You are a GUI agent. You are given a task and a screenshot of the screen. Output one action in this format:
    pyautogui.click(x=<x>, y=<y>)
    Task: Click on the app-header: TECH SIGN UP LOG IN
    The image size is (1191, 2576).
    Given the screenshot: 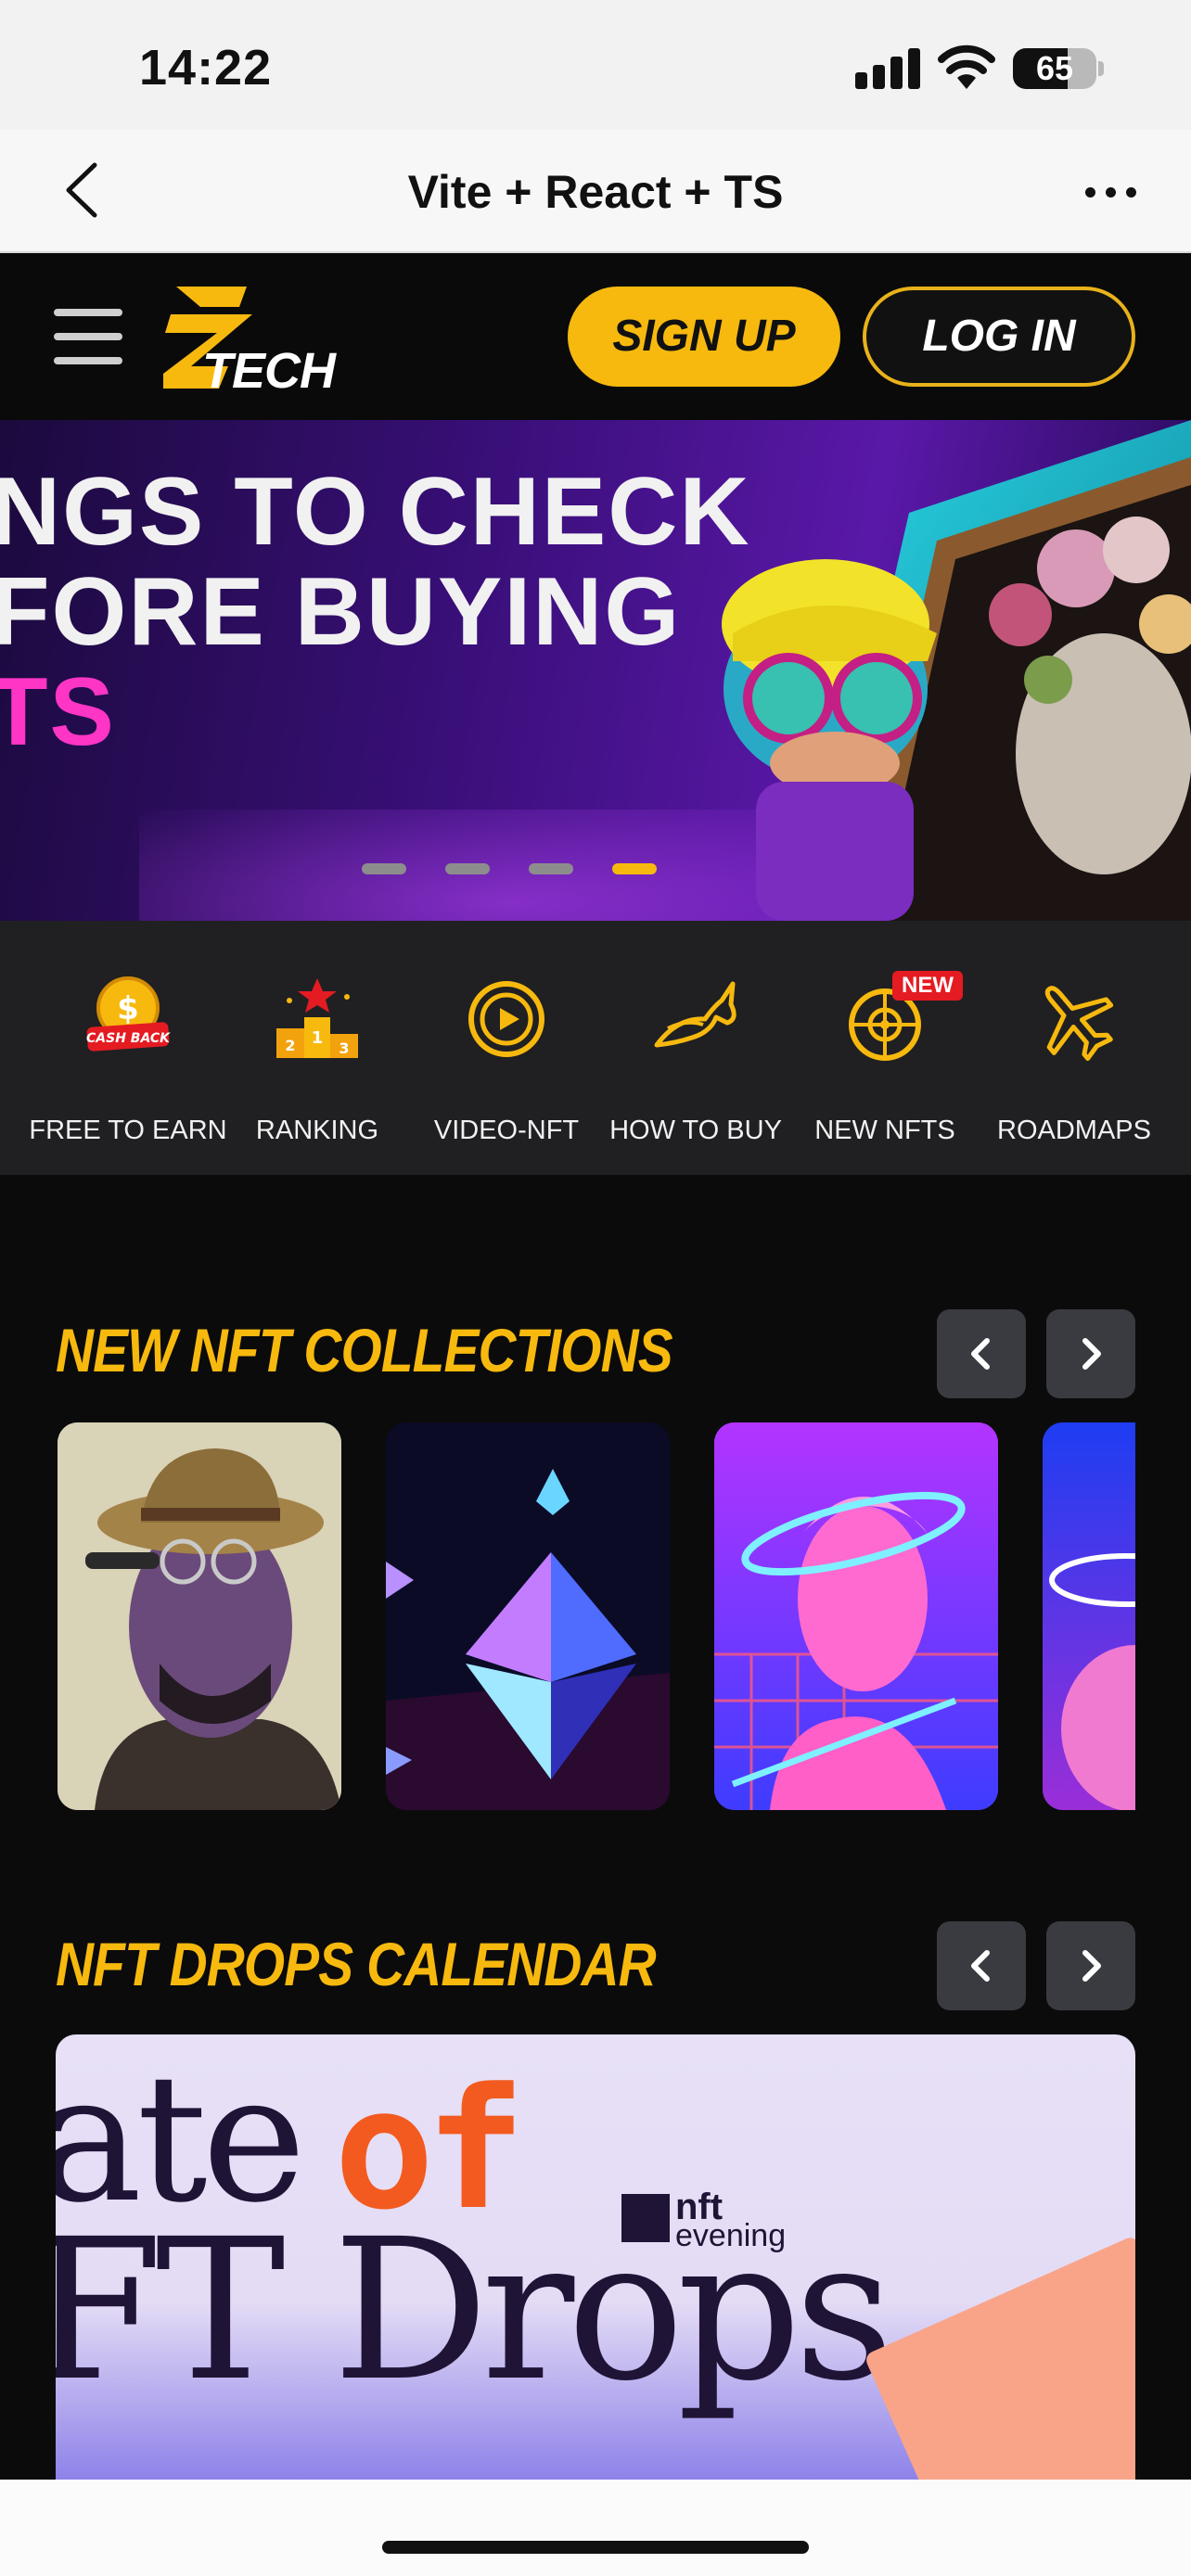 What is the action you would take?
    pyautogui.click(x=595, y=336)
    